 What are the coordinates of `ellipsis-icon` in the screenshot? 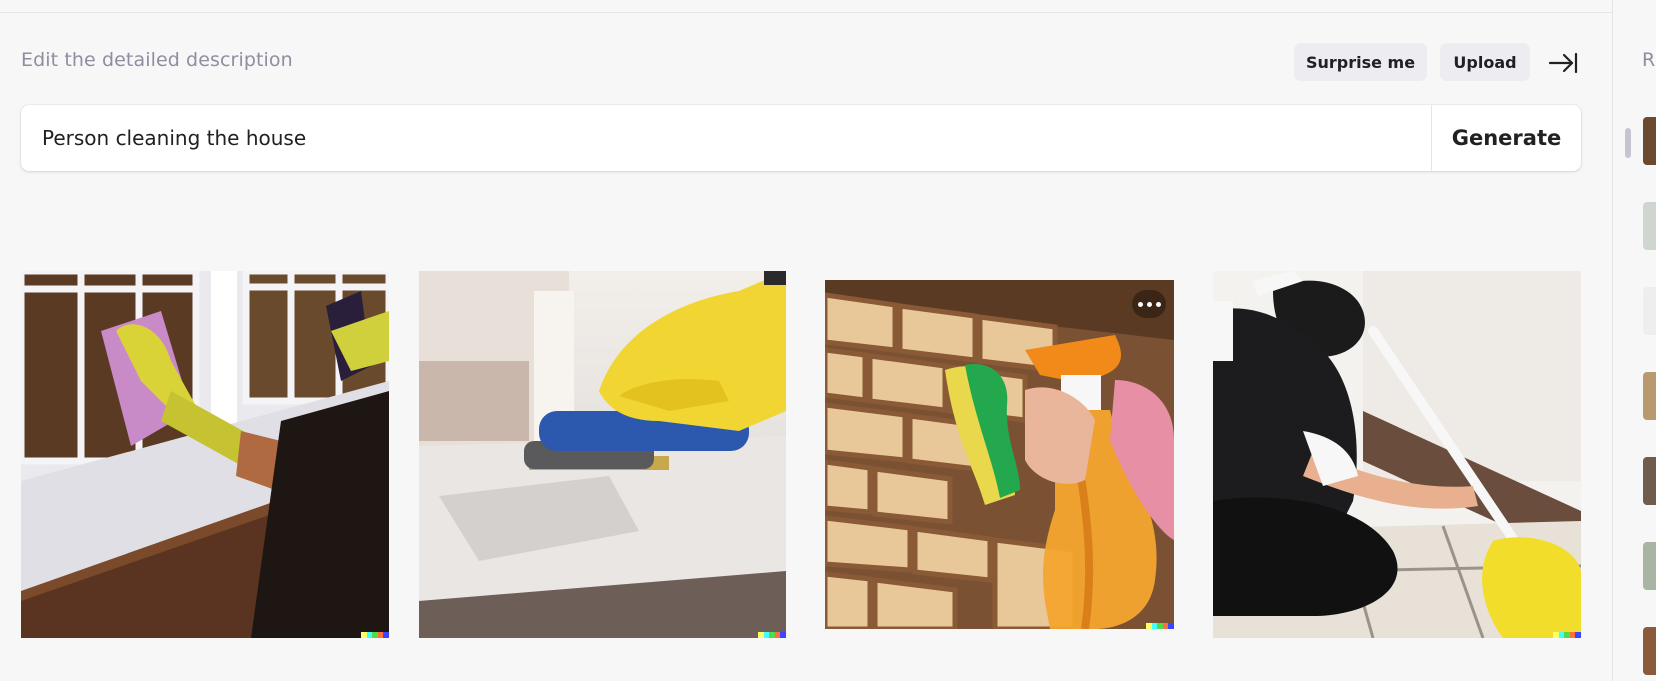 It's located at (1140, 304).